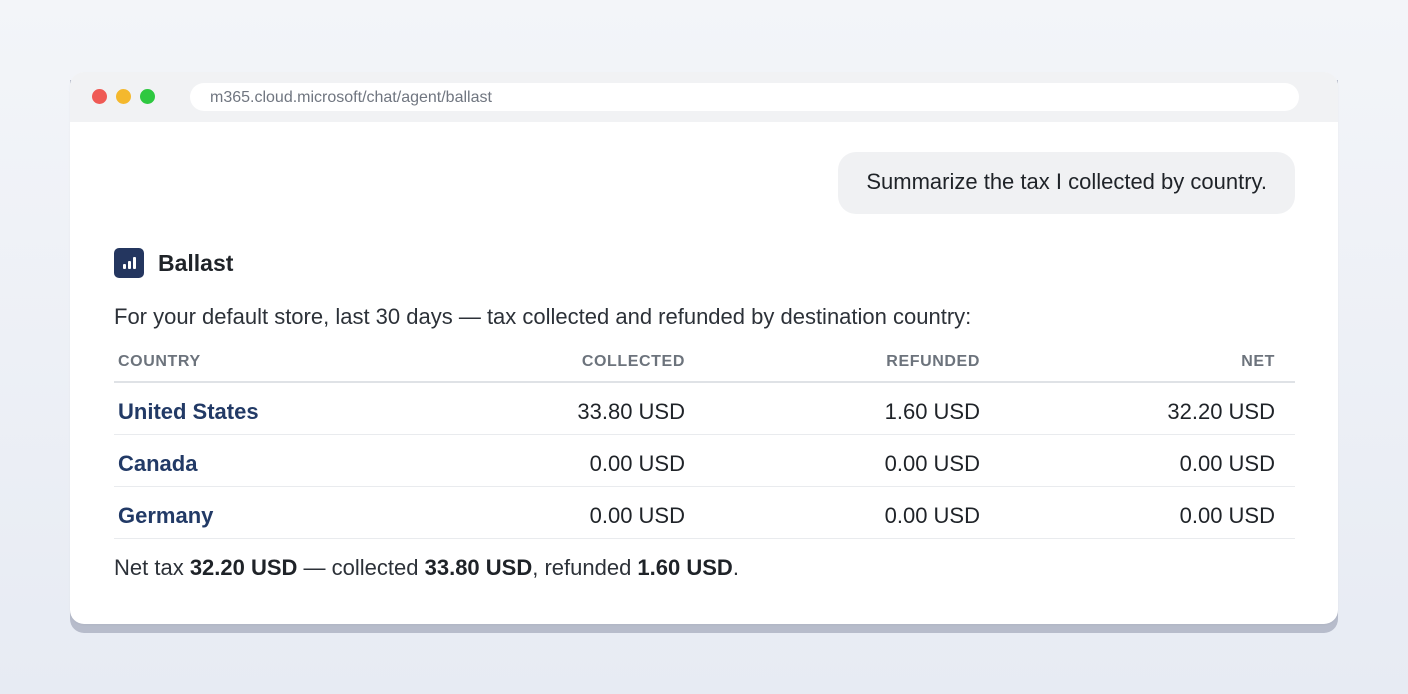 The image size is (1408, 694). I want to click on net-cell: 32.20 USD, so click(1221, 411).